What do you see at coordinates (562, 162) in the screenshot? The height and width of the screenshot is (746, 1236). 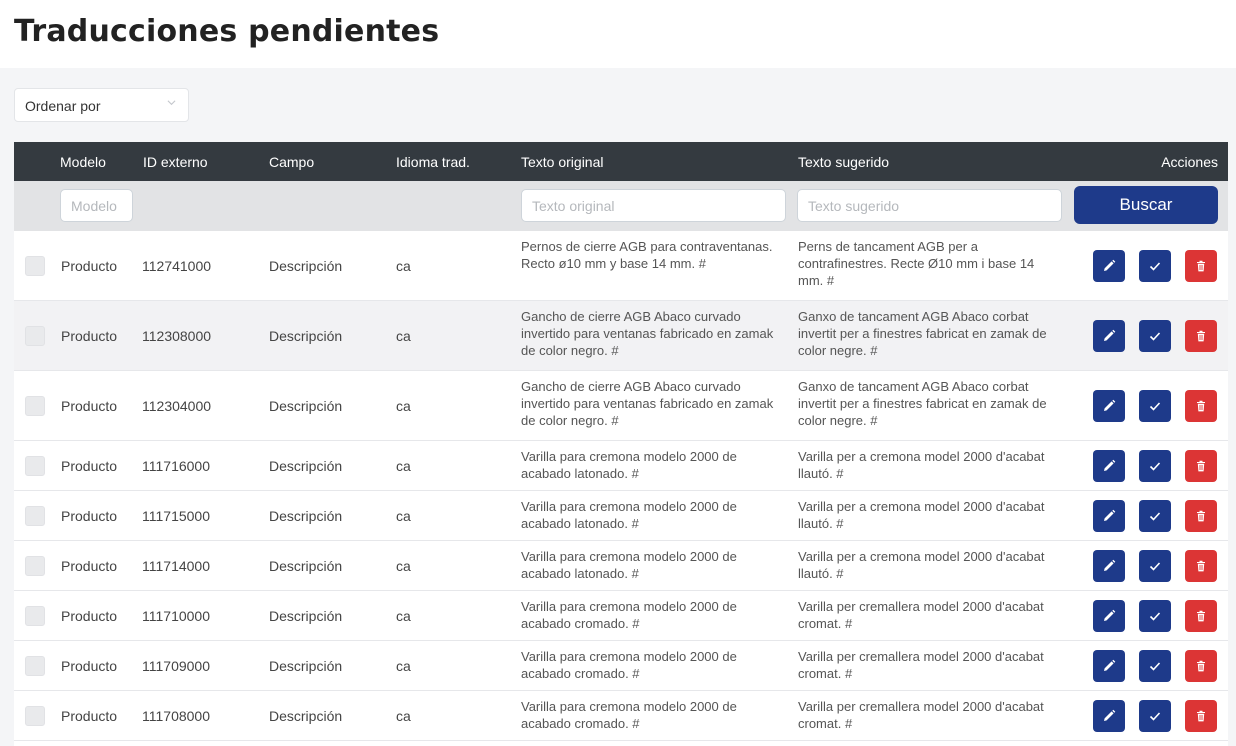 I see `column-header-original: Texto original` at bounding box center [562, 162].